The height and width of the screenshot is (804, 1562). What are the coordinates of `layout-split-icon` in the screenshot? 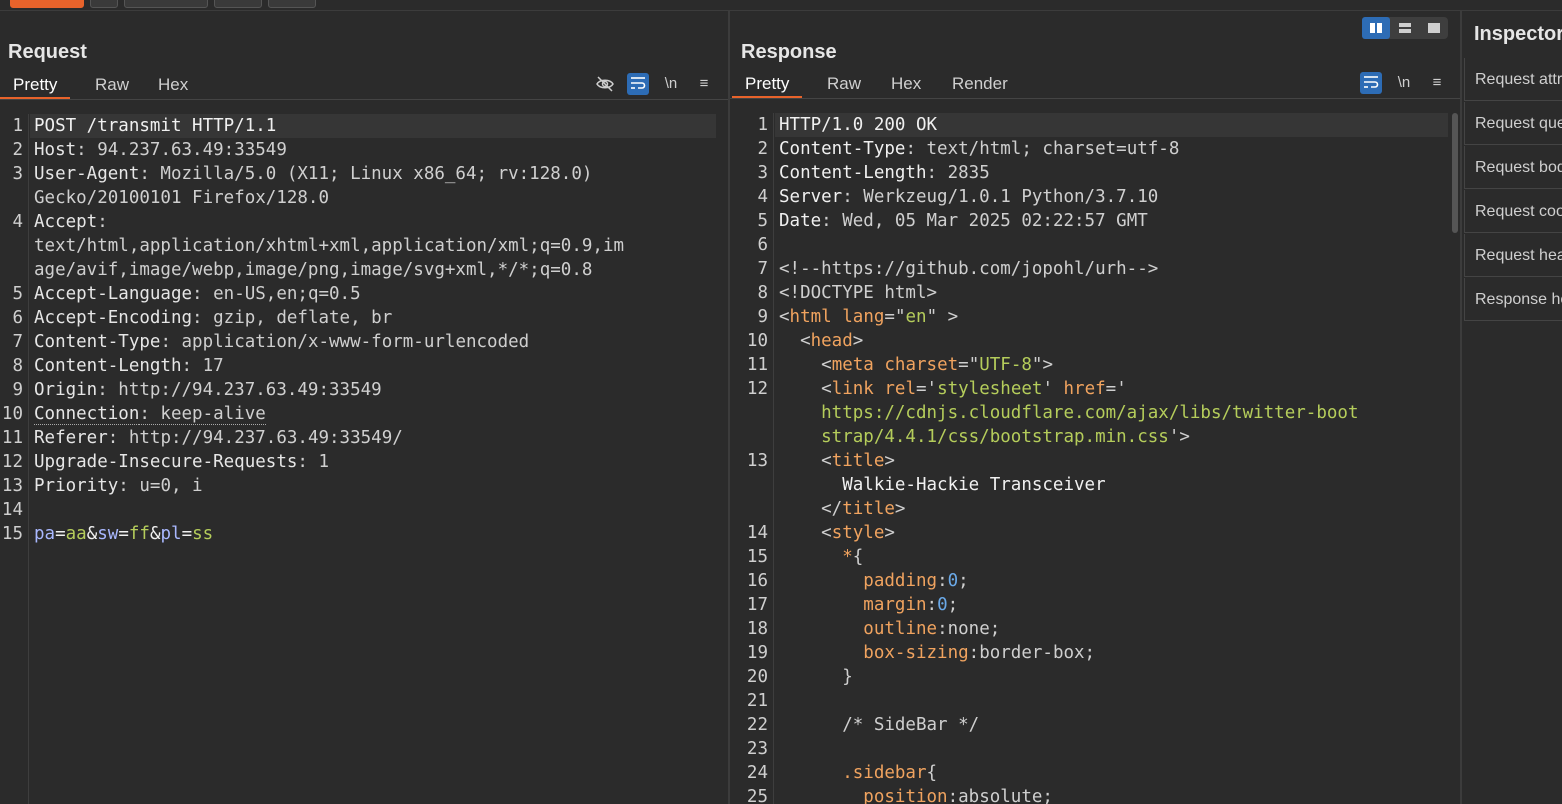 It's located at (1376, 28).